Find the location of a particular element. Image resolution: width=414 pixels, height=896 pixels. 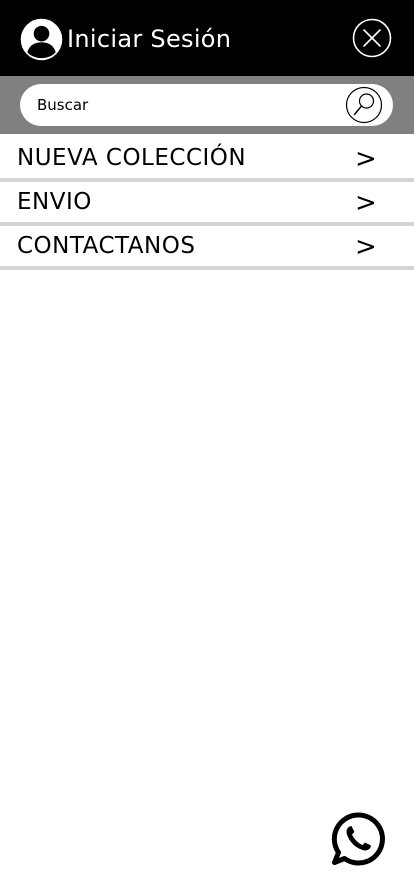

login-link: Iniciar Sesión is located at coordinates (125, 39).